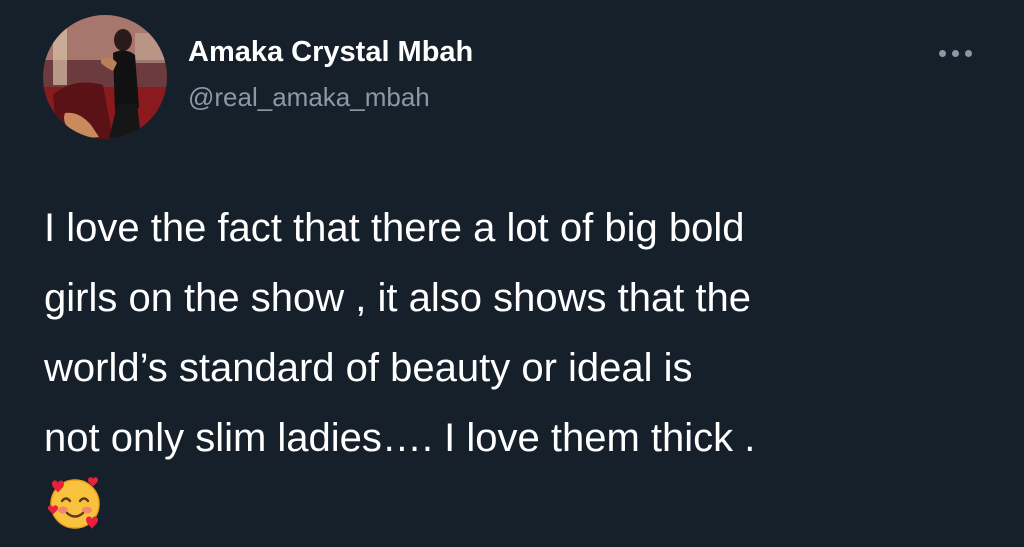 This screenshot has width=1024, height=547. I want to click on avatar-photo-icon, so click(105, 77).